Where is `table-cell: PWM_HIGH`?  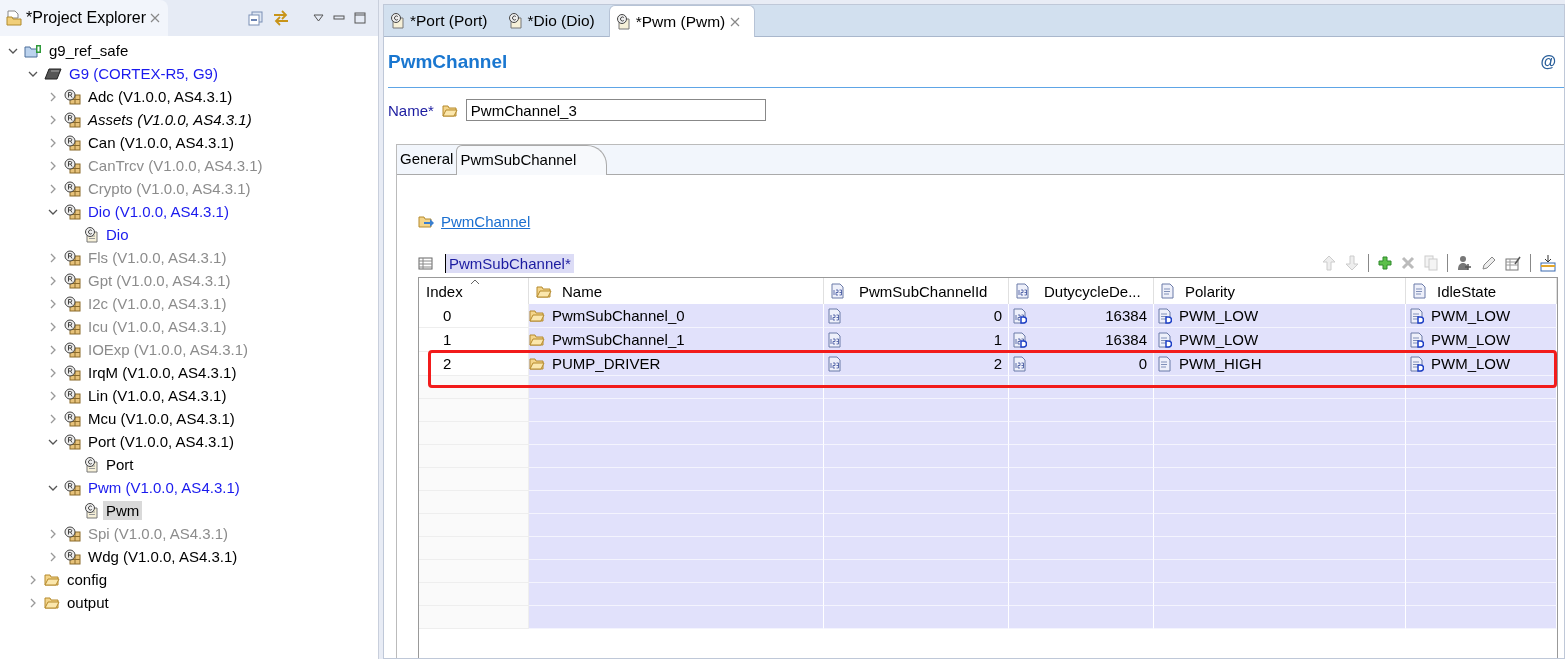
table-cell: PWM_HIGH is located at coordinates (1280, 364).